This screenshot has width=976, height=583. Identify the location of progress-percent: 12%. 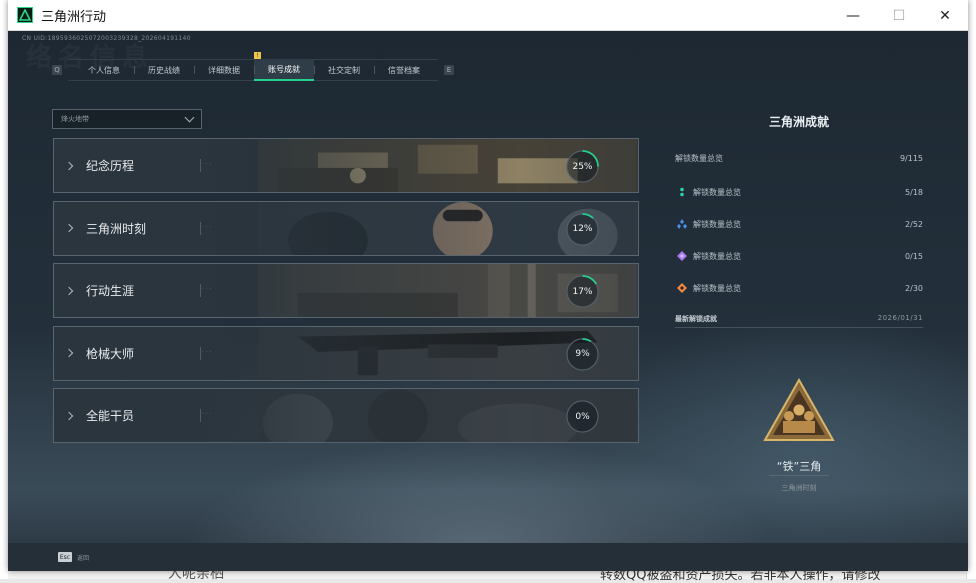
(582, 229).